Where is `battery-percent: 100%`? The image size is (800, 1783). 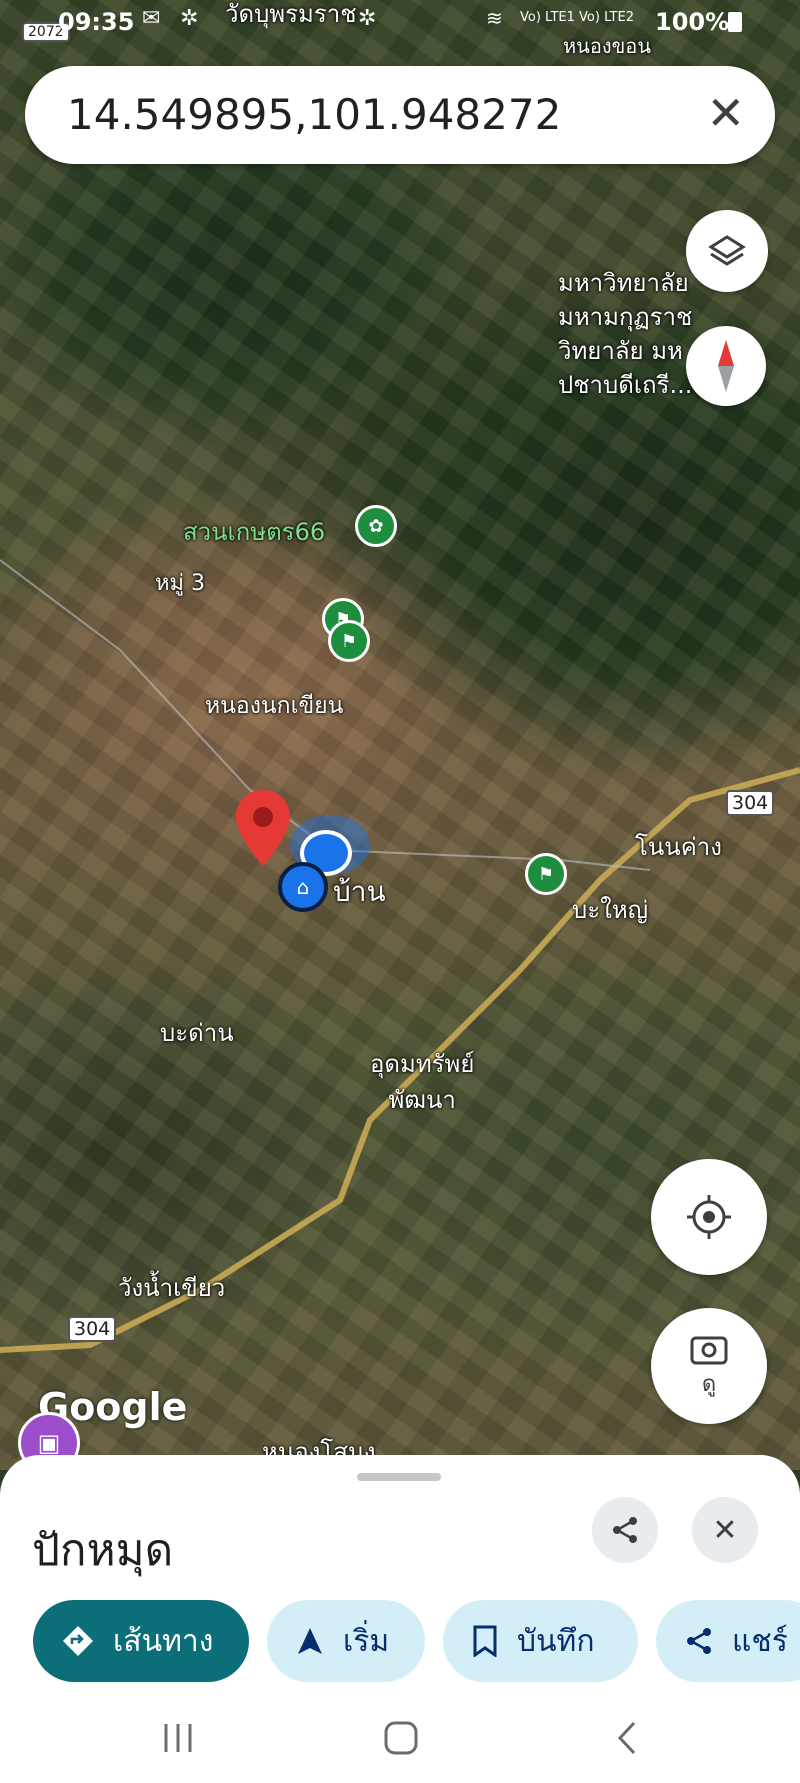 battery-percent: 100% is located at coordinates (692, 22).